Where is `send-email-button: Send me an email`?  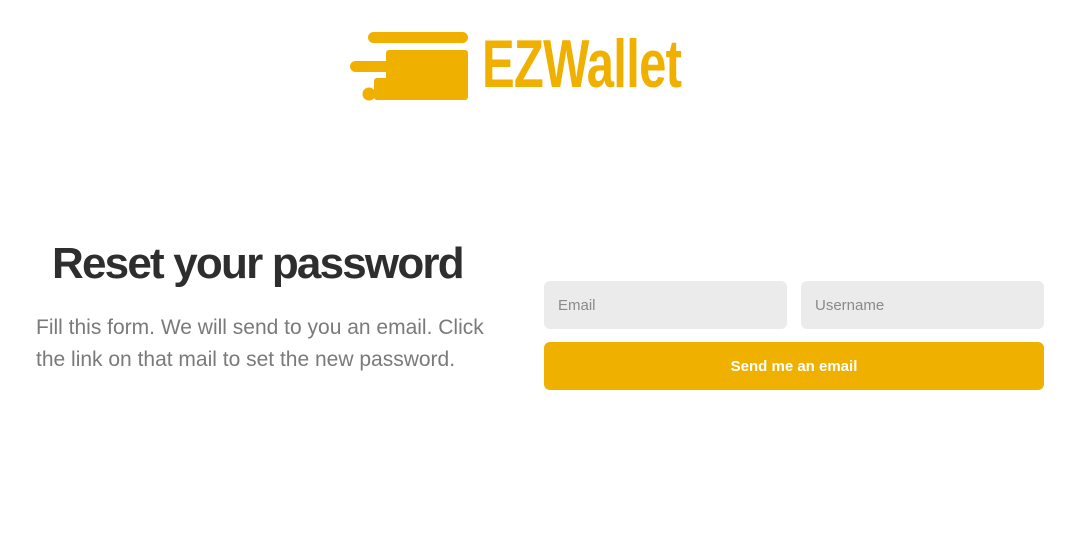
send-email-button: Send me an email is located at coordinates (794, 366).